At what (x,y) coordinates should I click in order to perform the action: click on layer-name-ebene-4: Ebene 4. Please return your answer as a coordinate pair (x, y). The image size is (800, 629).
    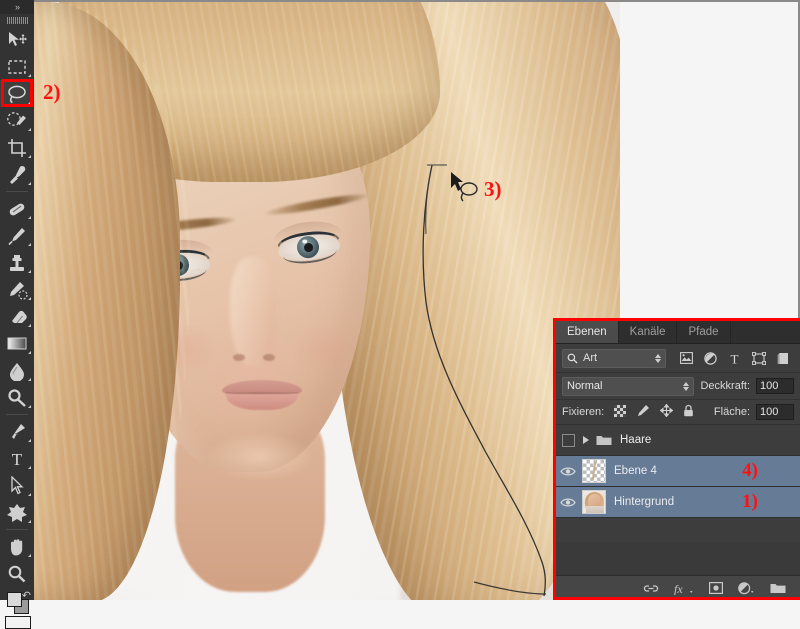
    Looking at the image, I should click on (678, 471).